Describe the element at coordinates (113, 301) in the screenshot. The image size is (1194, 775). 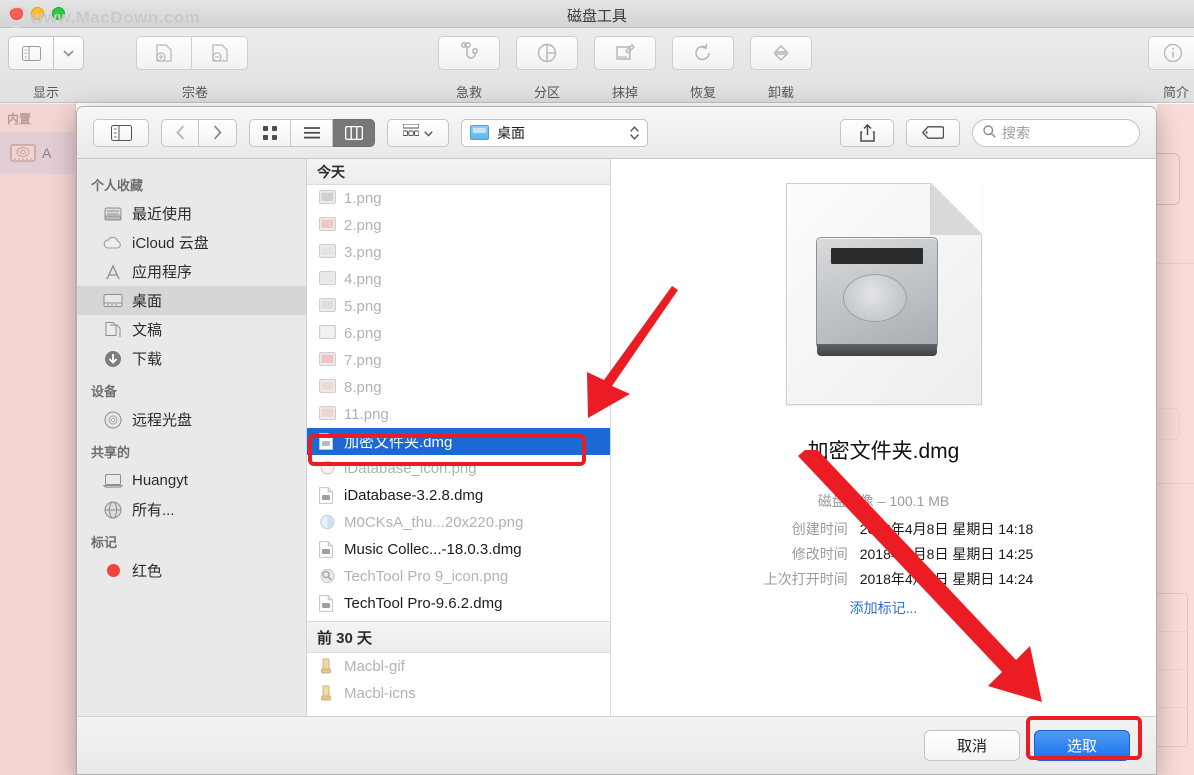
I see `desktop-icon` at that location.